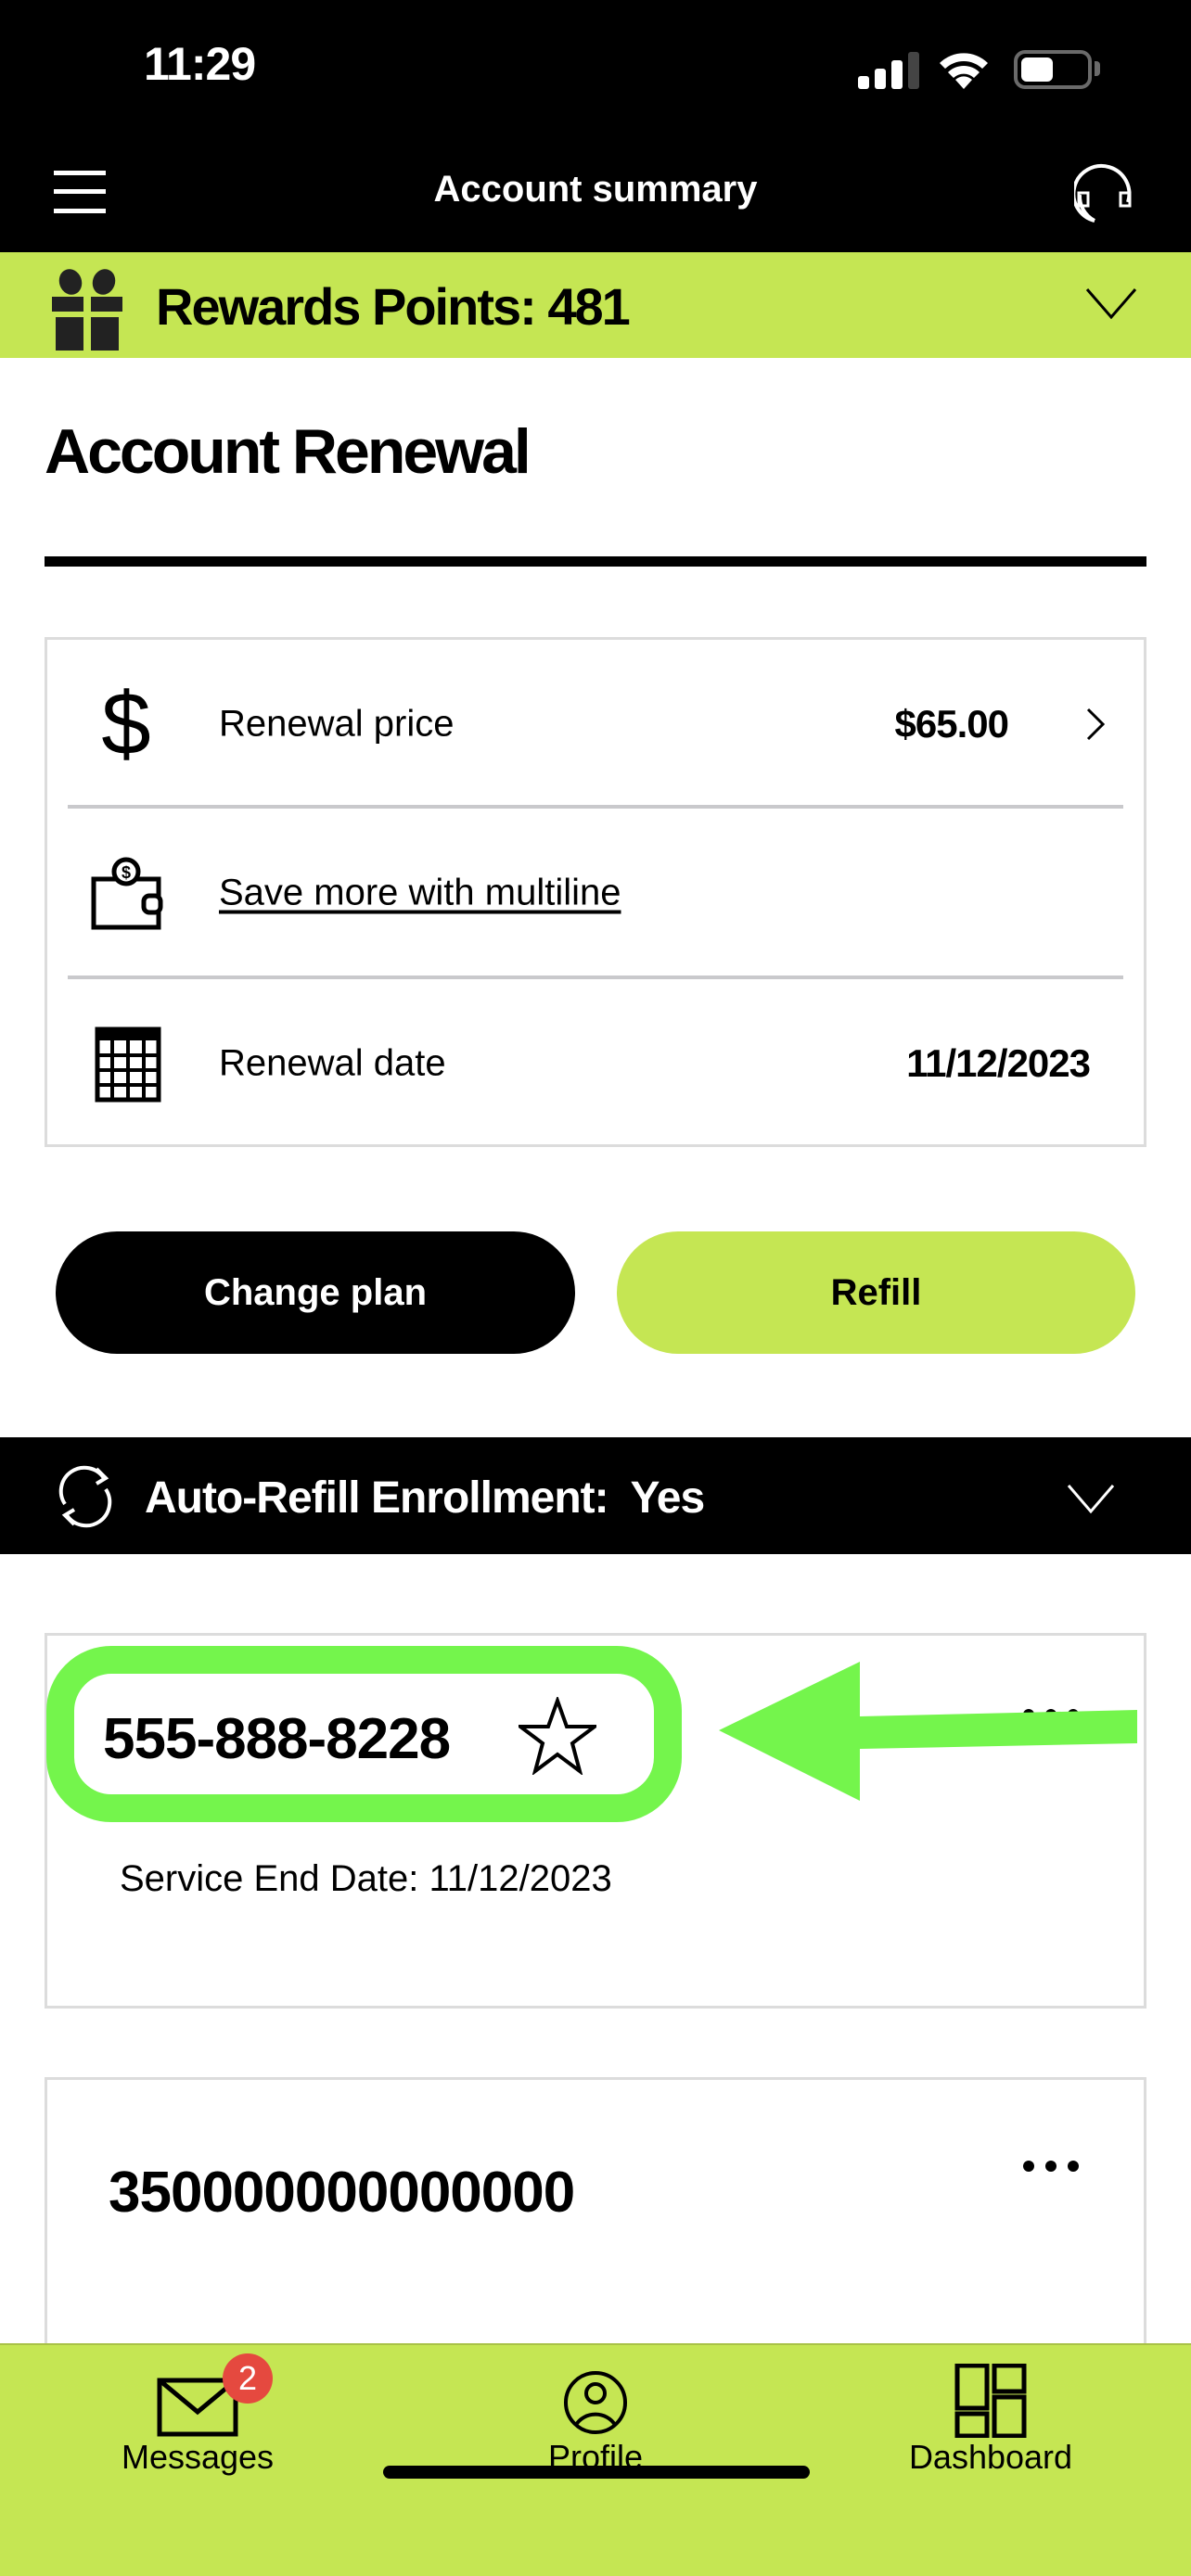 The width and height of the screenshot is (1191, 2576). What do you see at coordinates (197, 2424) in the screenshot?
I see `tab-messages: Messages` at bounding box center [197, 2424].